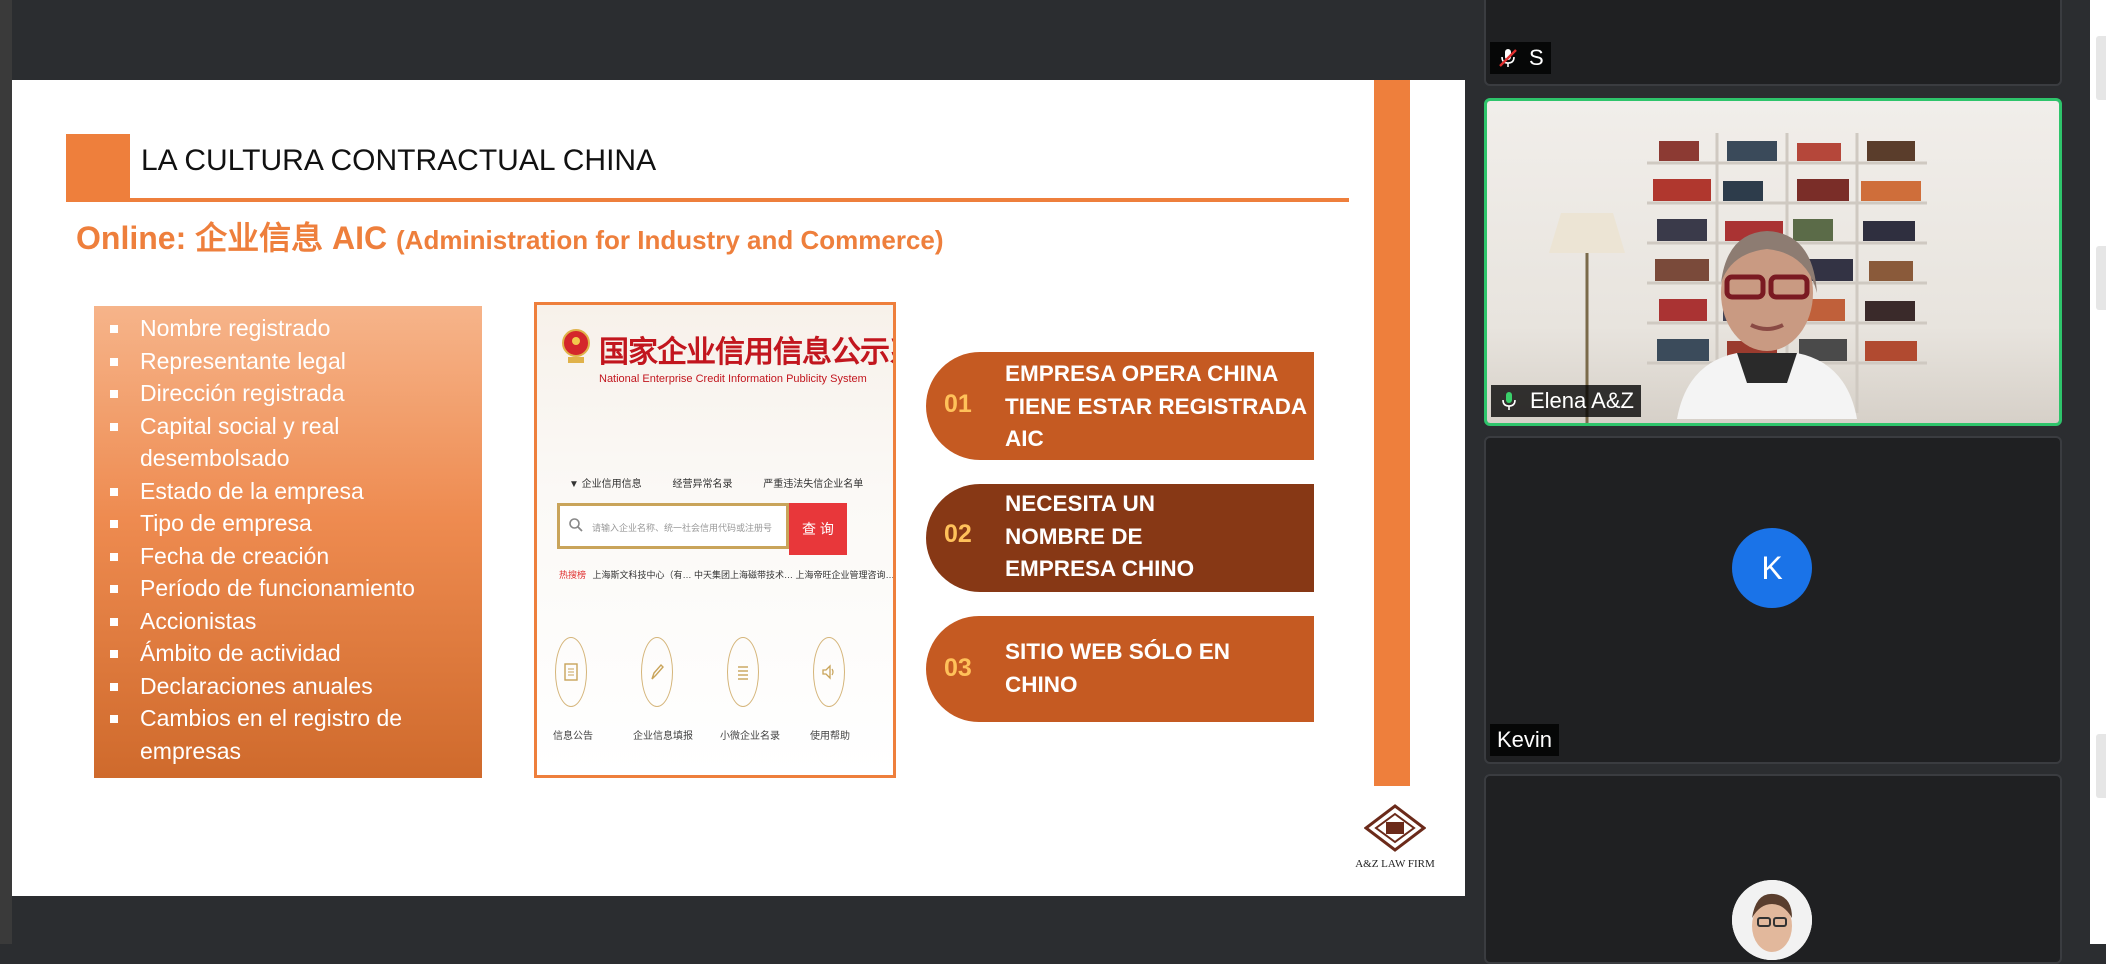 The width and height of the screenshot is (2106, 964). I want to click on firm-logo: A&Z LAW FIRM, so click(1395, 842).